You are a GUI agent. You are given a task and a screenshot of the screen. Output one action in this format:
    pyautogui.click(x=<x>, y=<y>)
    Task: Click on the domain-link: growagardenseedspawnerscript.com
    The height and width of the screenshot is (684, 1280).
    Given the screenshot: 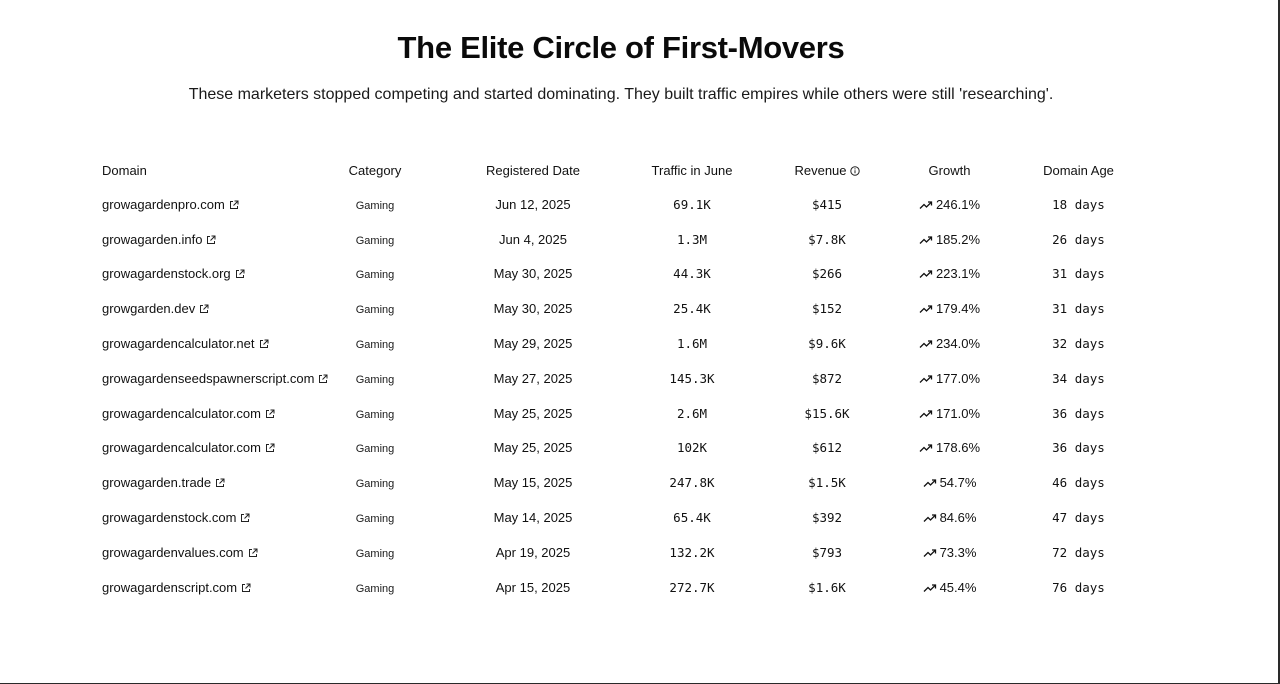 What is the action you would take?
    pyautogui.click(x=208, y=378)
    